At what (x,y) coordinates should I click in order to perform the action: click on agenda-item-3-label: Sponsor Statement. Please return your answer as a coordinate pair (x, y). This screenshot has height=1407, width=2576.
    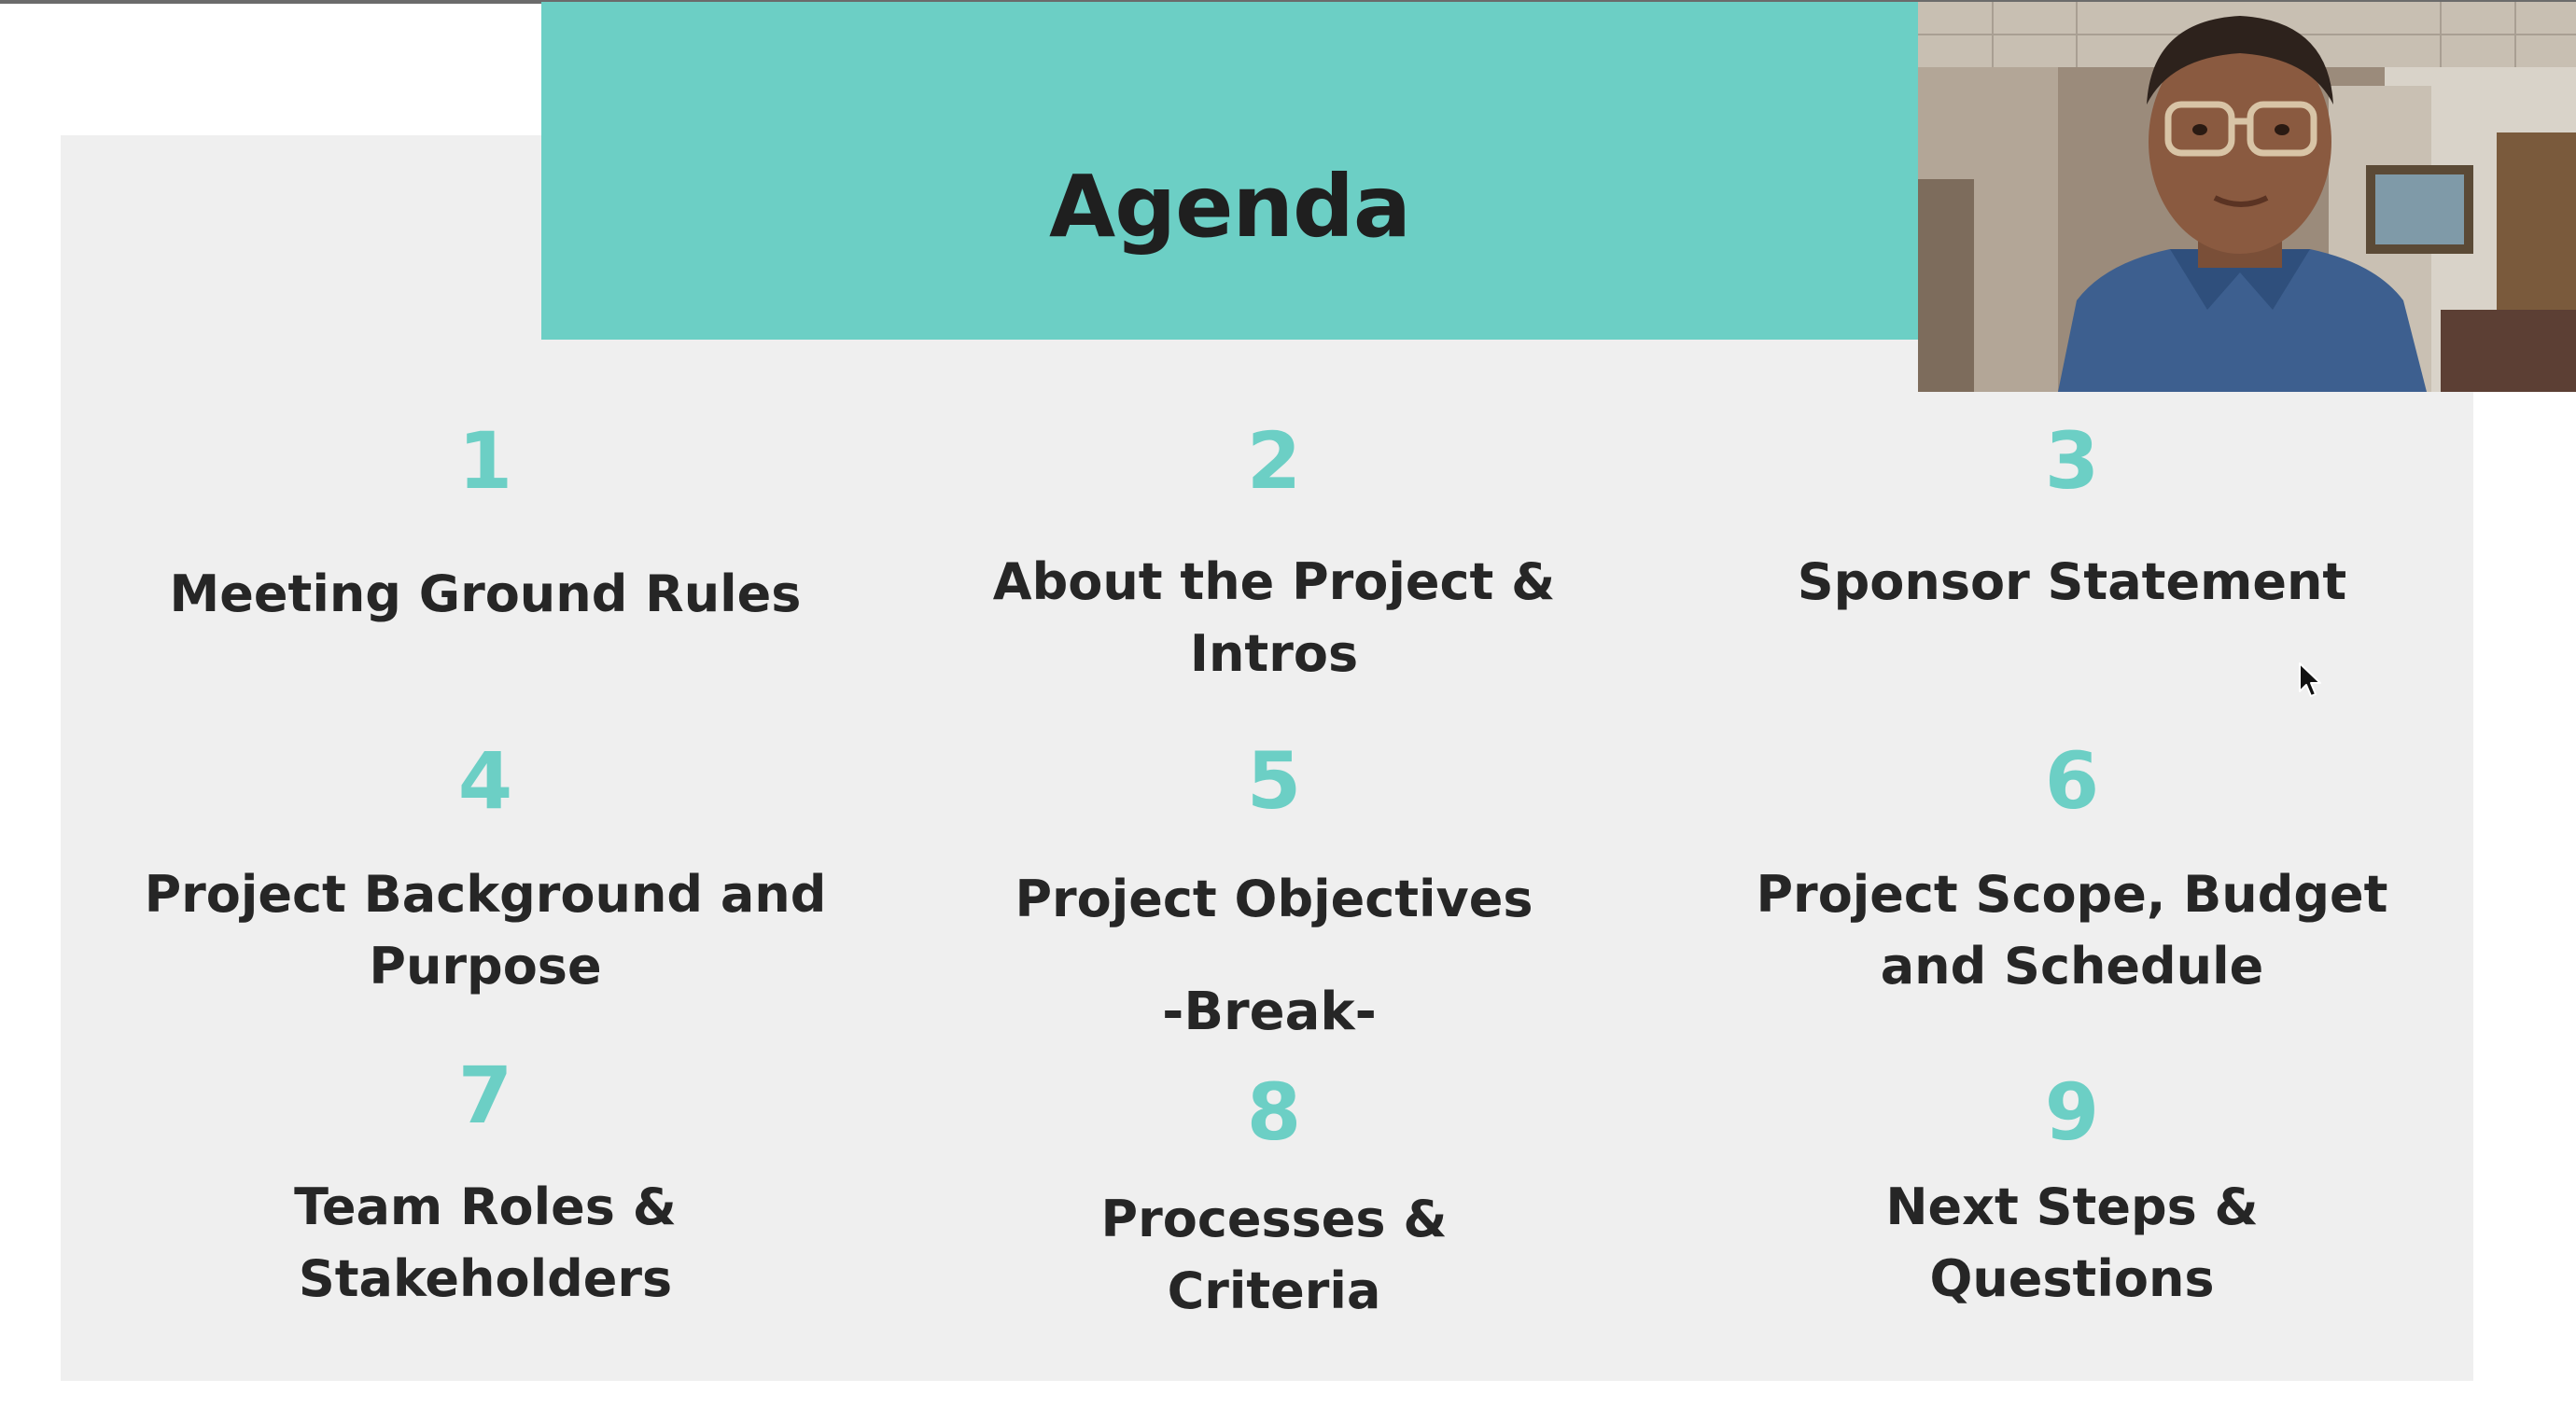
    Looking at the image, I should click on (2072, 581).